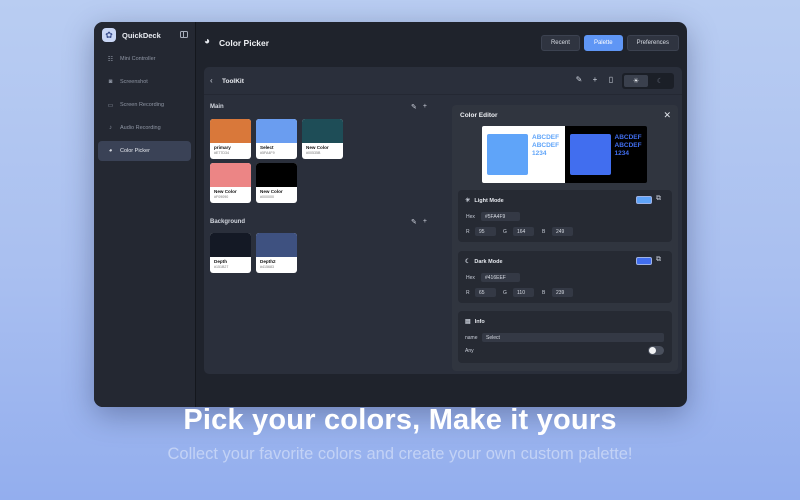  Describe the element at coordinates (217, 107) in the screenshot. I see `group-title-main: Main` at that location.